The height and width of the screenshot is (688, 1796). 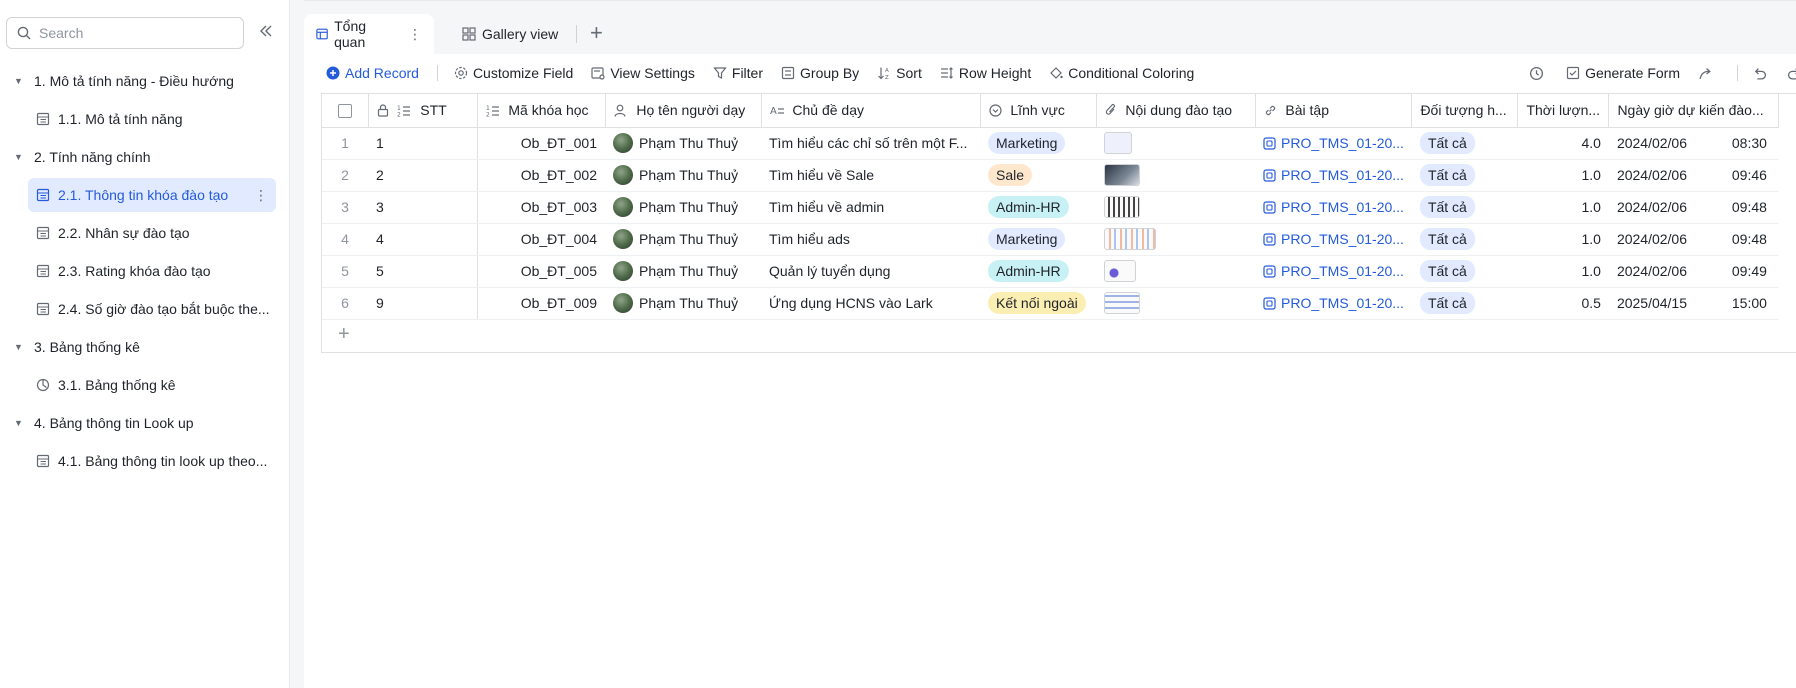 What do you see at coordinates (261, 195) in the screenshot?
I see `more-icon: ⋮` at bounding box center [261, 195].